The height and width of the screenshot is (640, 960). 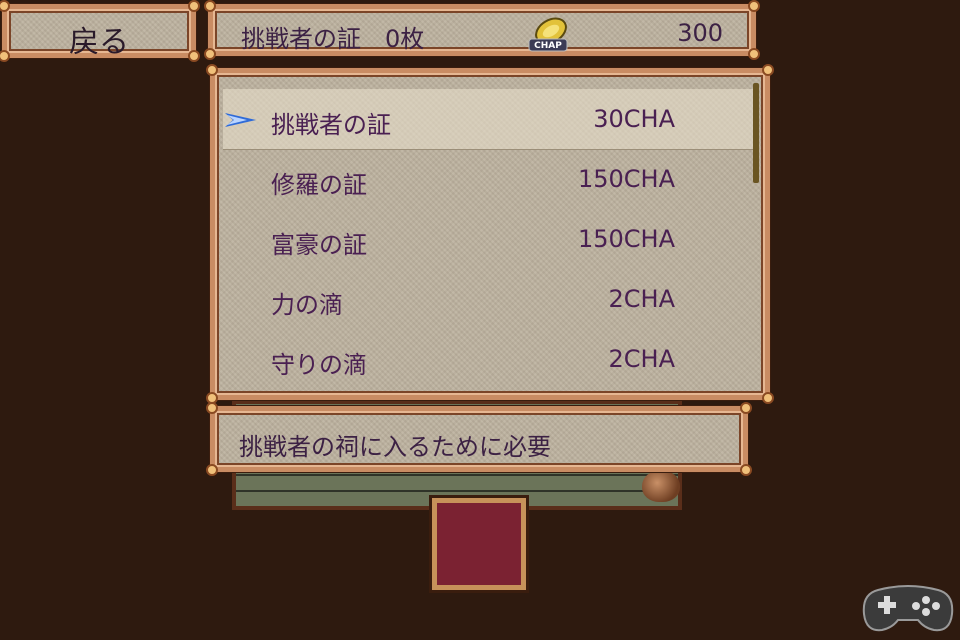 I want to click on shop-item: 守りの滴 2CHA, so click(x=488, y=359).